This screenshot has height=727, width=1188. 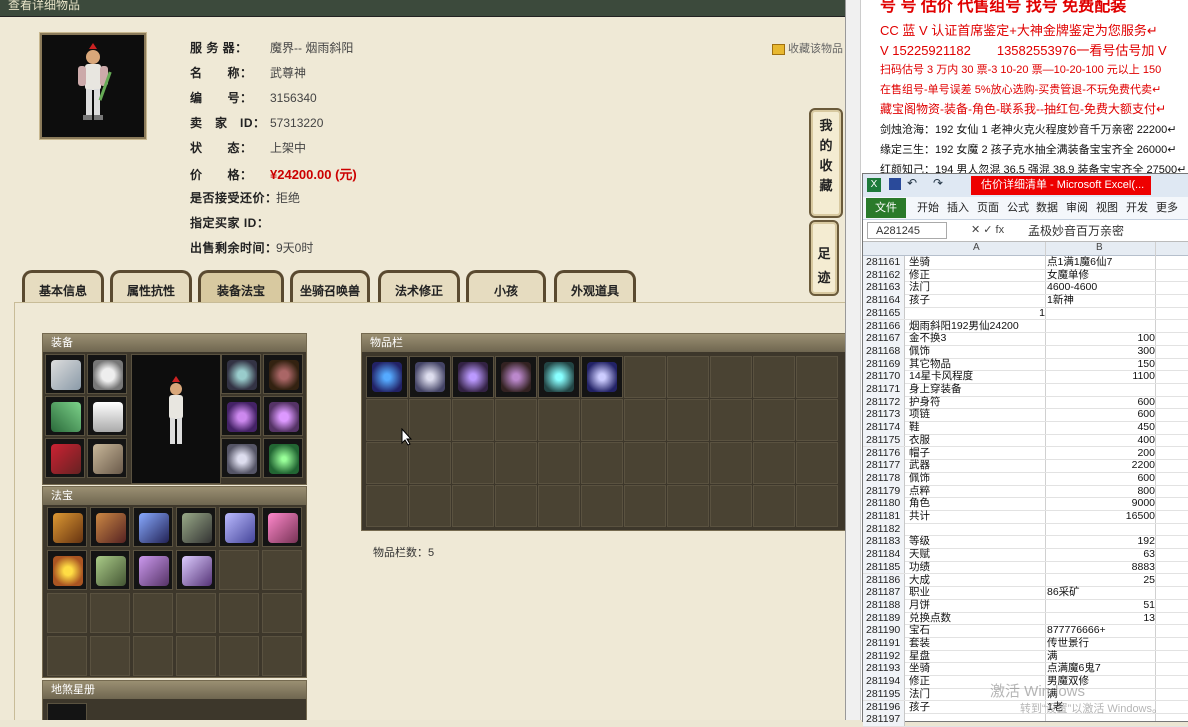 I want to click on cell-a: 项链, so click(x=977, y=414).